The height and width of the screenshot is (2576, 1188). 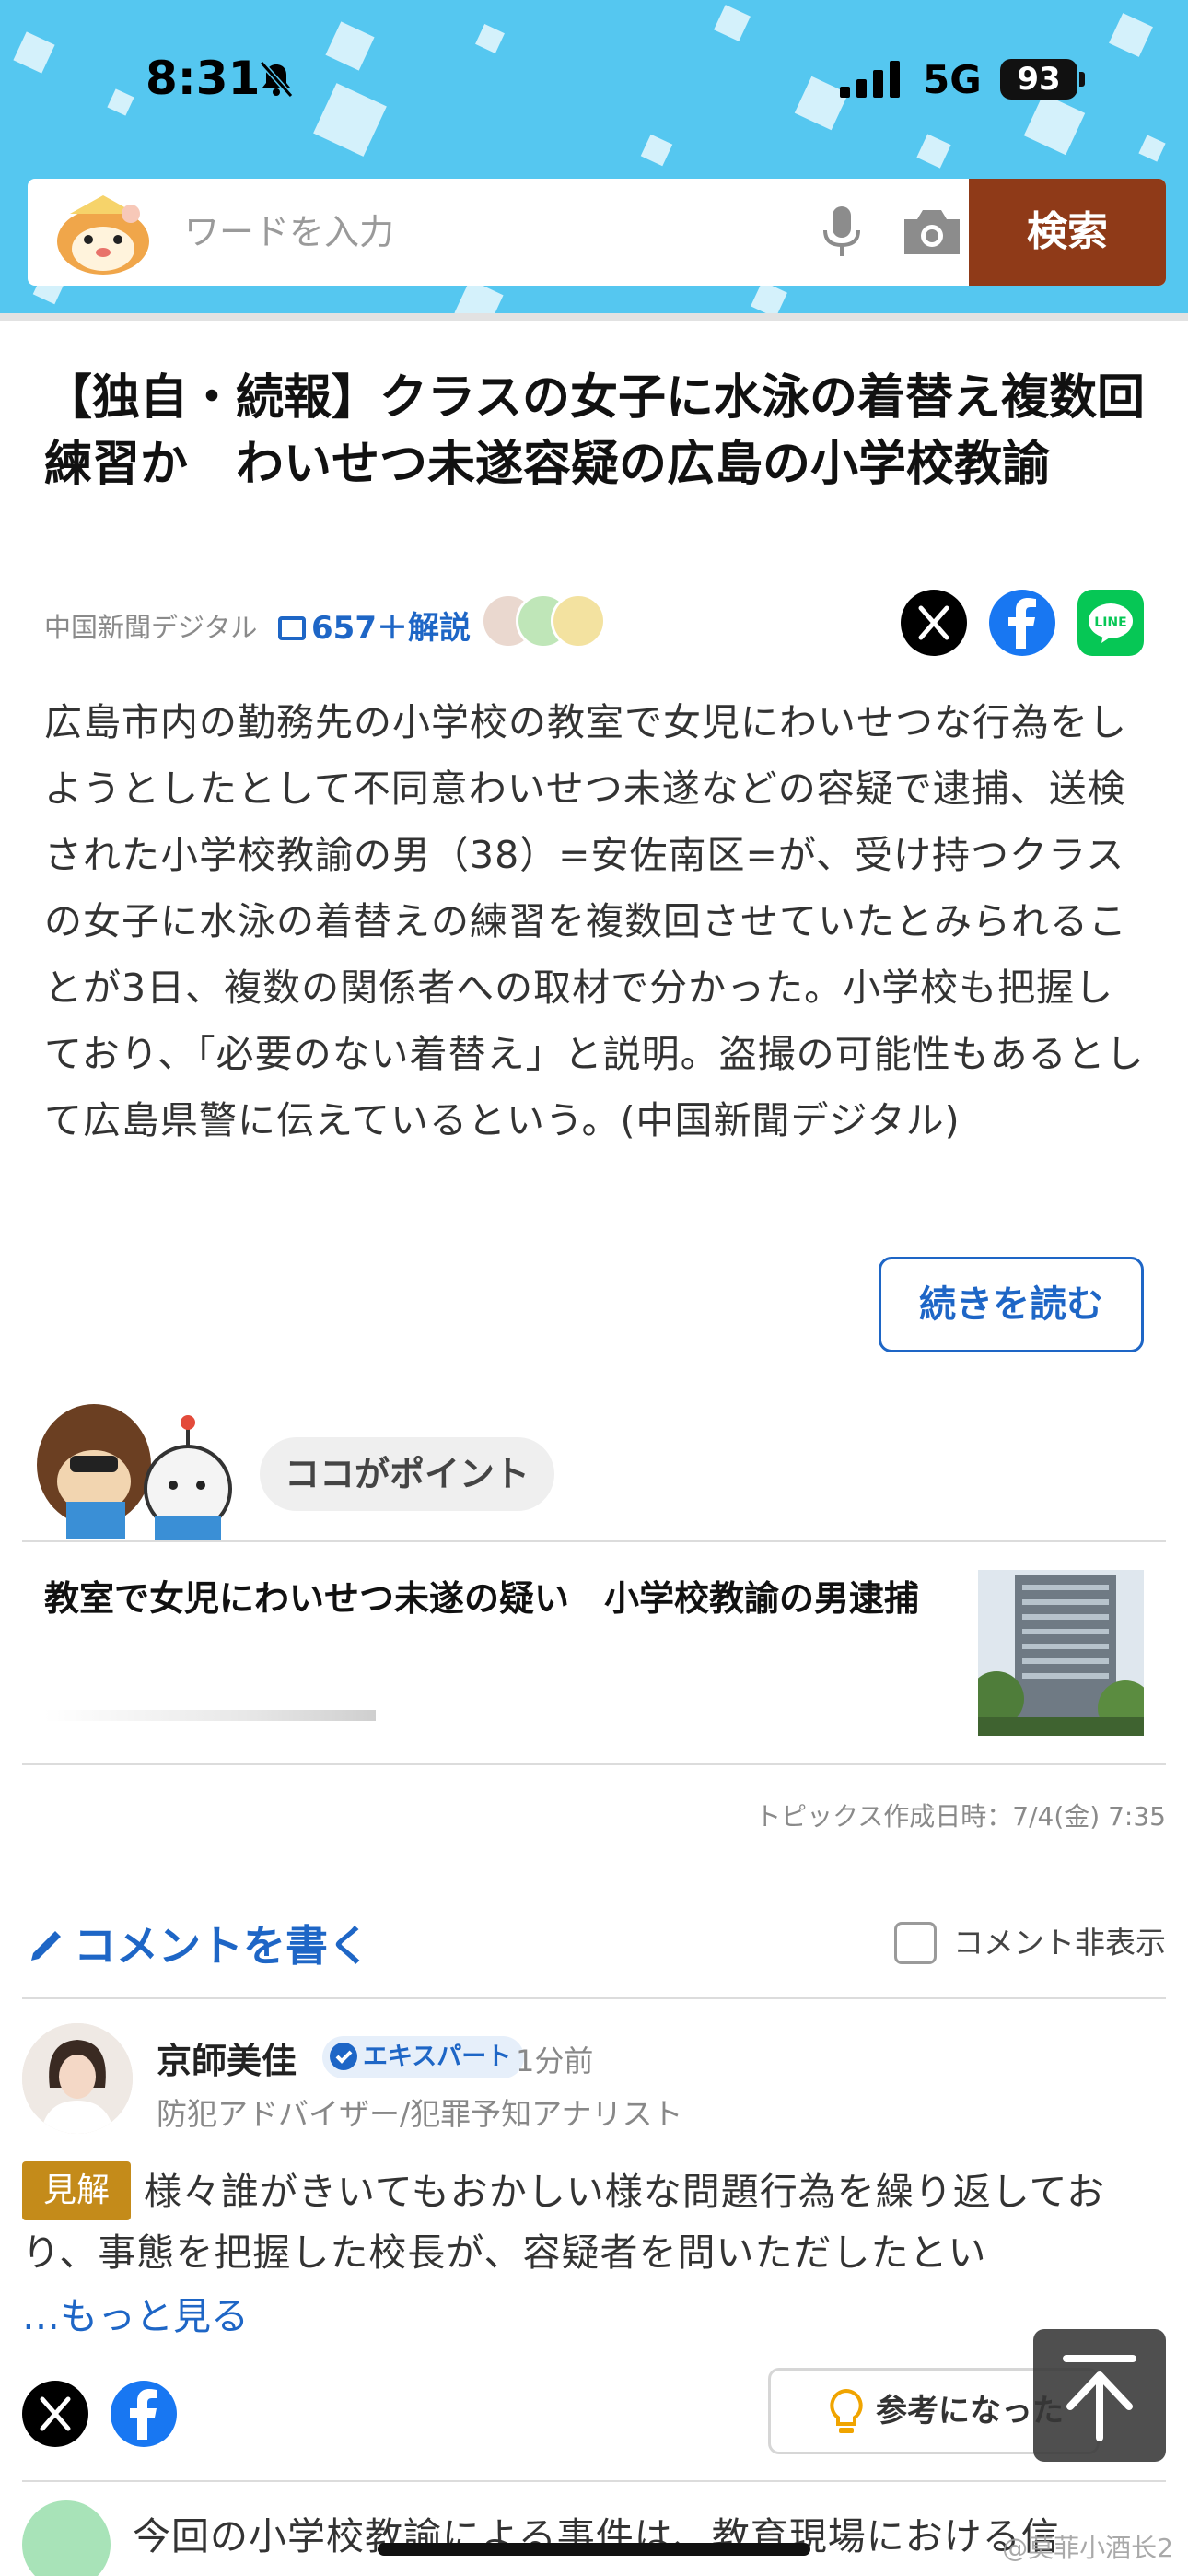 I want to click on bell-muted-icon, so click(x=276, y=79).